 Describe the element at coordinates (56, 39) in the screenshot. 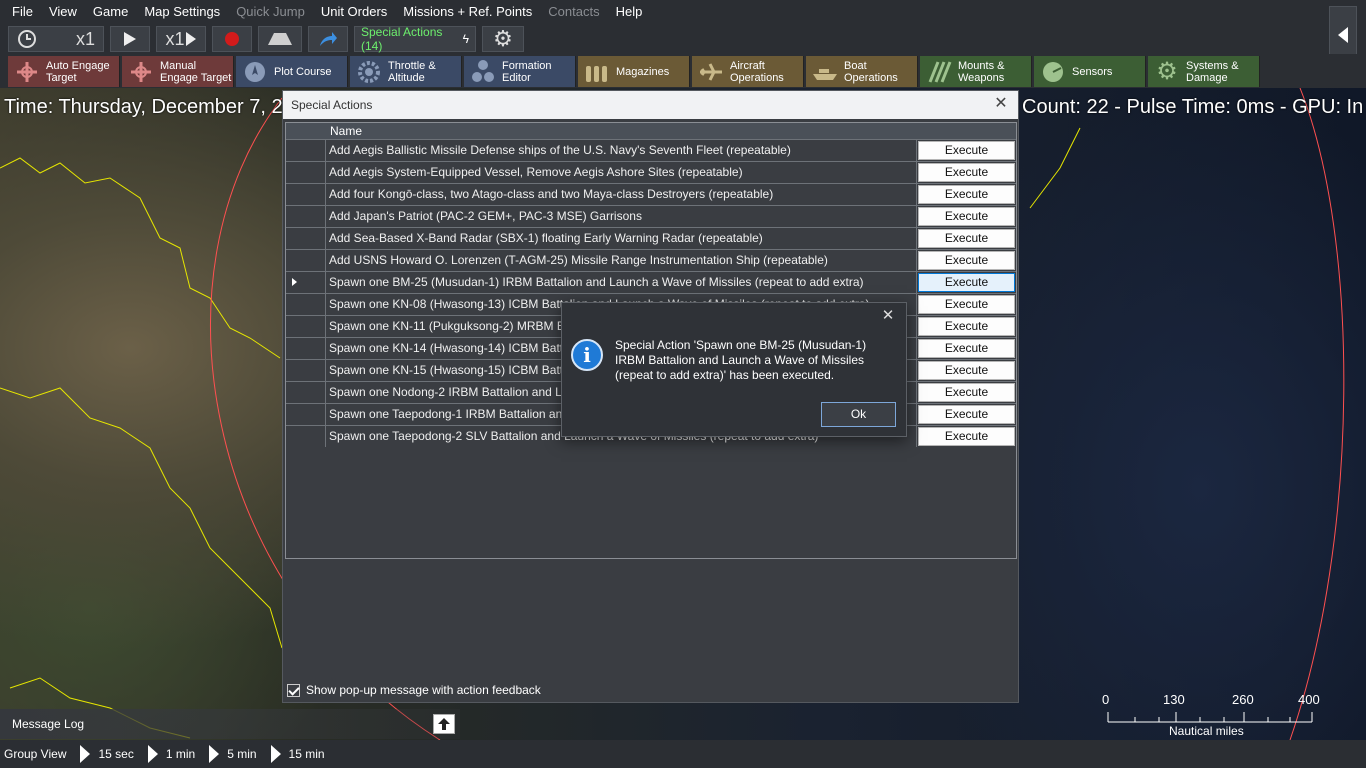

I see `time-compression-control: x1` at that location.